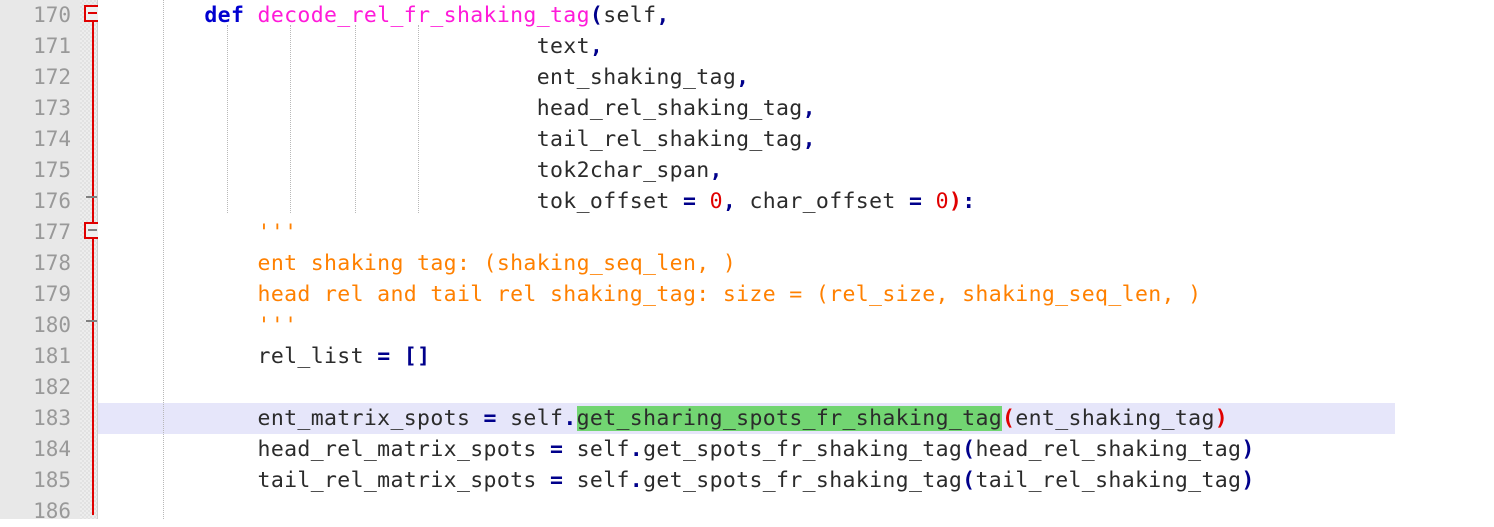 The image size is (1494, 527). Describe the element at coordinates (52, 77) in the screenshot. I see `line-number: 172` at that location.